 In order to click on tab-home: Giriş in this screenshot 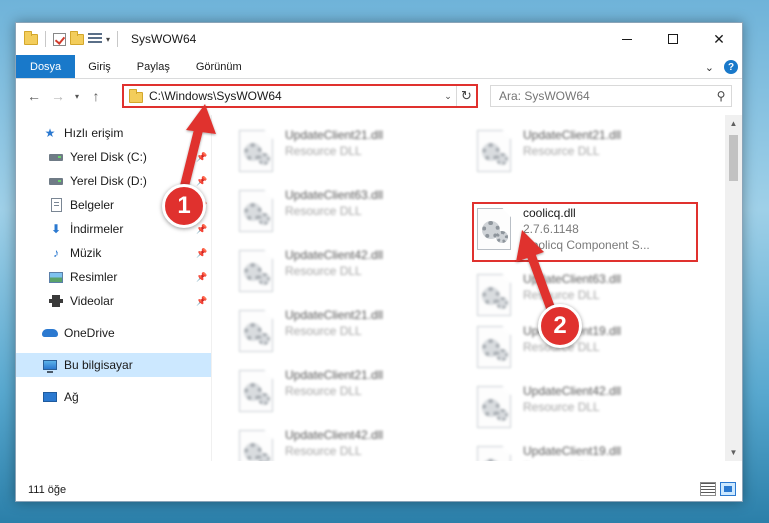, I will do `click(99, 66)`.